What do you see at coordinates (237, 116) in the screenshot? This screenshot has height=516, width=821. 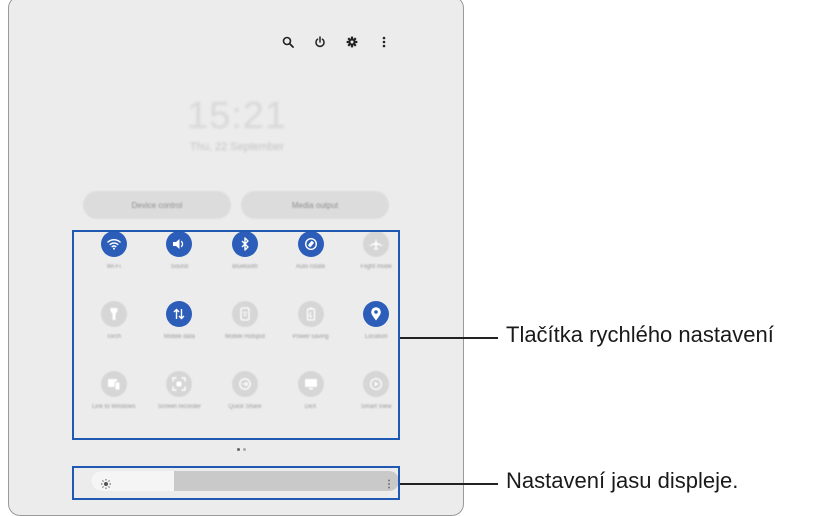 I see `clock: 15:21` at bounding box center [237, 116].